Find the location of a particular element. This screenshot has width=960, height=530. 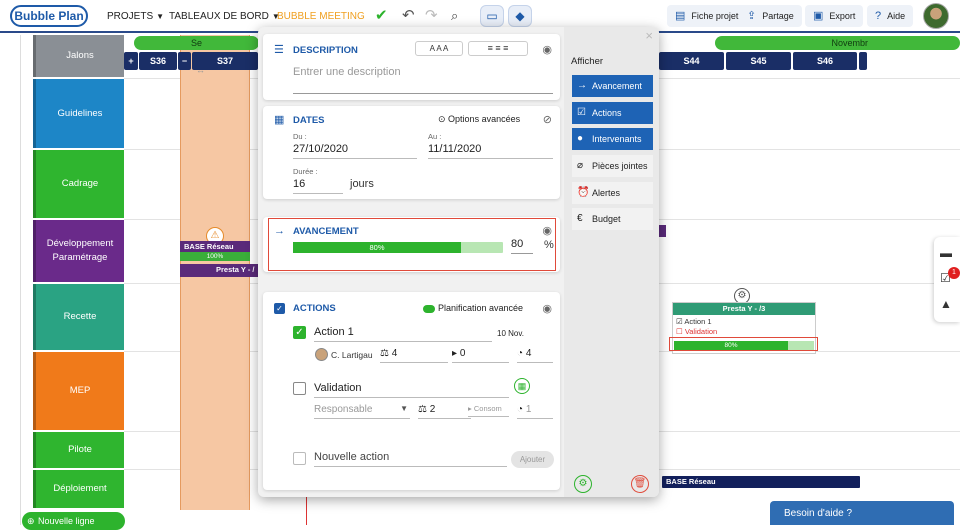

nav-tableaux-de-bord: TABLEAUX DE BORD ▼ is located at coordinates (224, 16).